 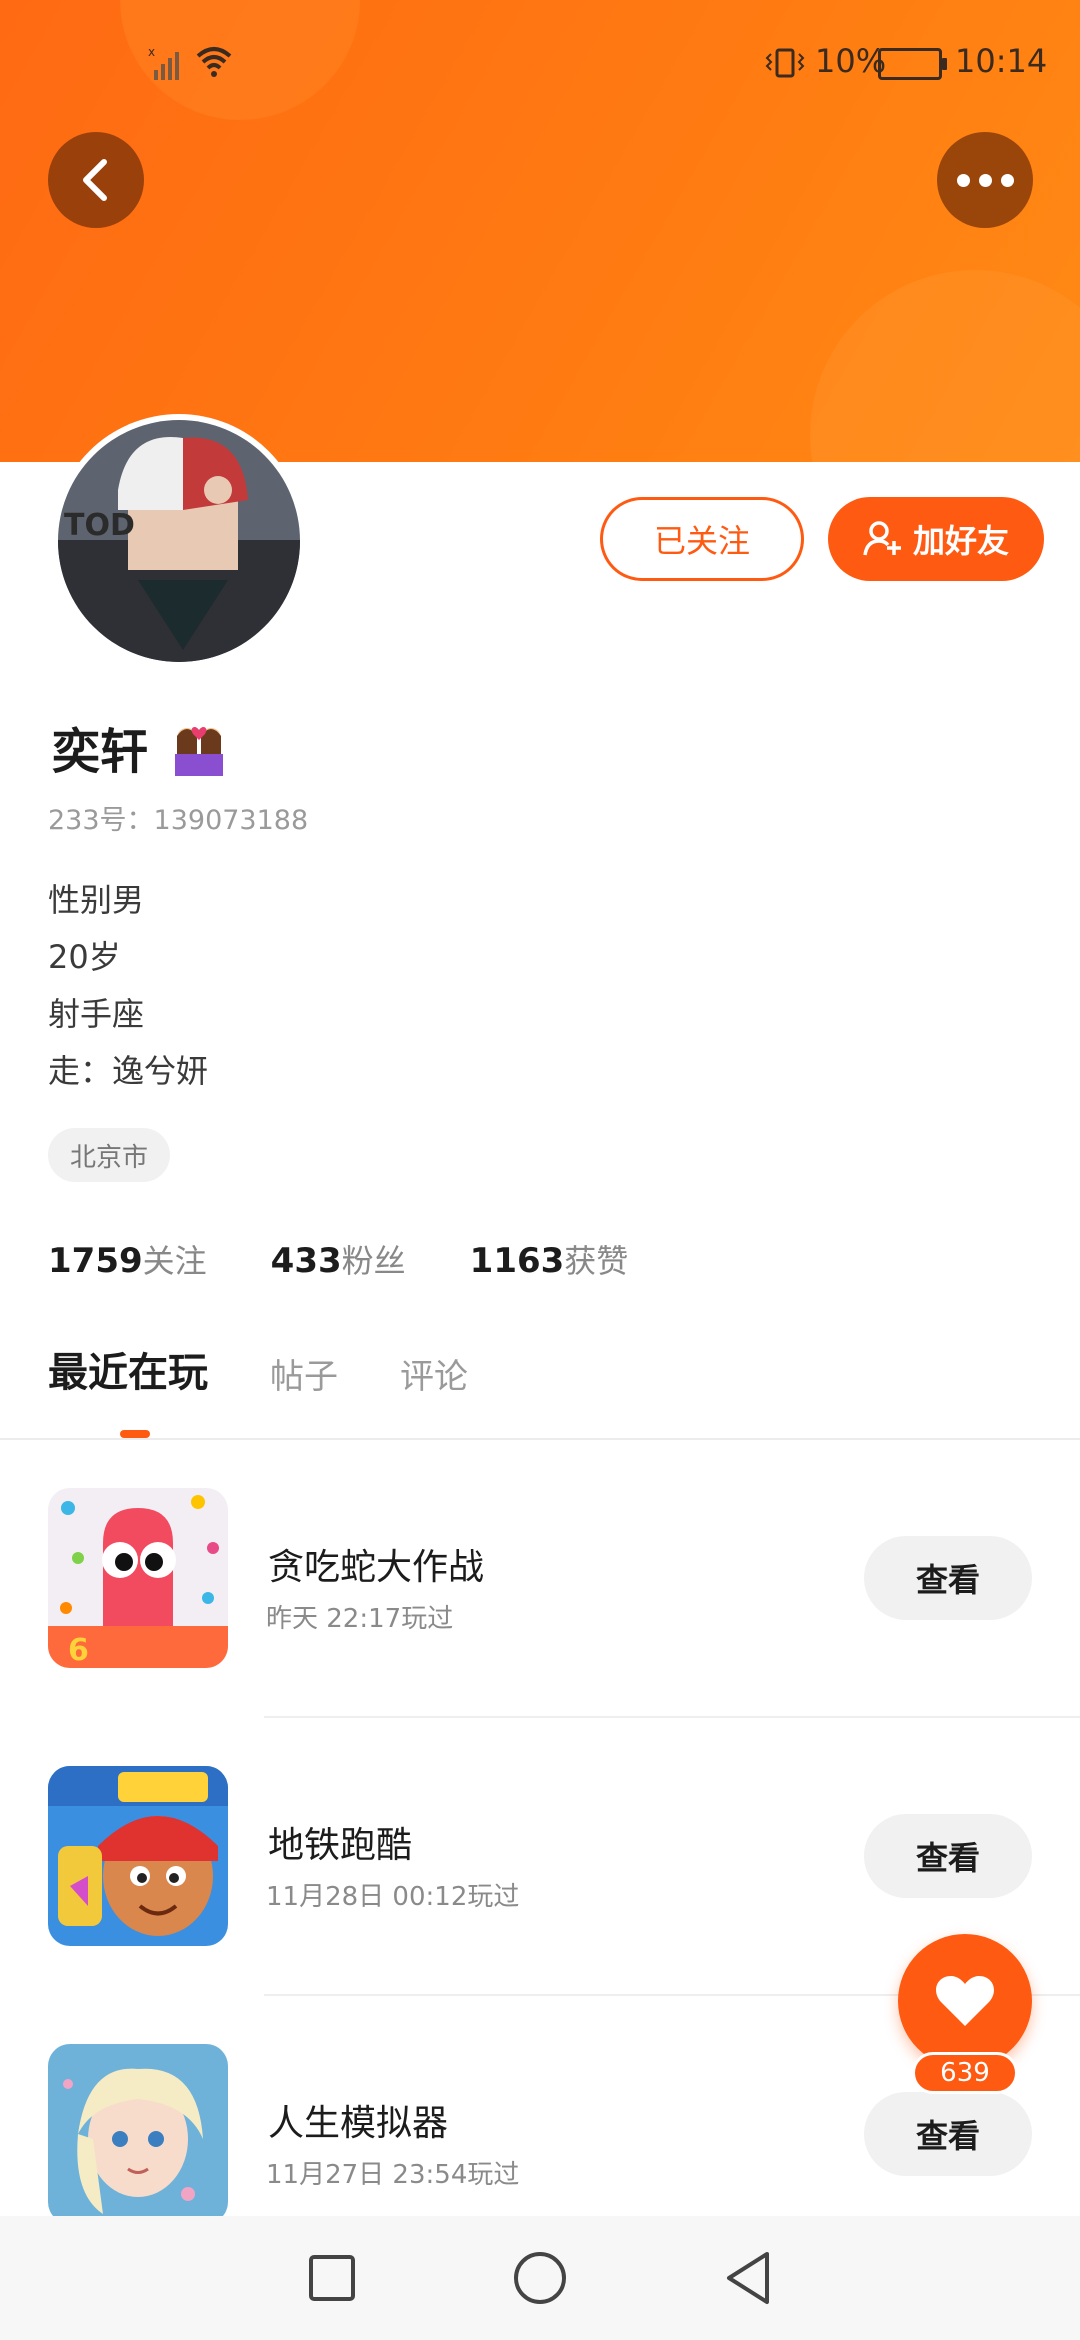 I want to click on followed-label: 已关注, so click(x=701, y=541).